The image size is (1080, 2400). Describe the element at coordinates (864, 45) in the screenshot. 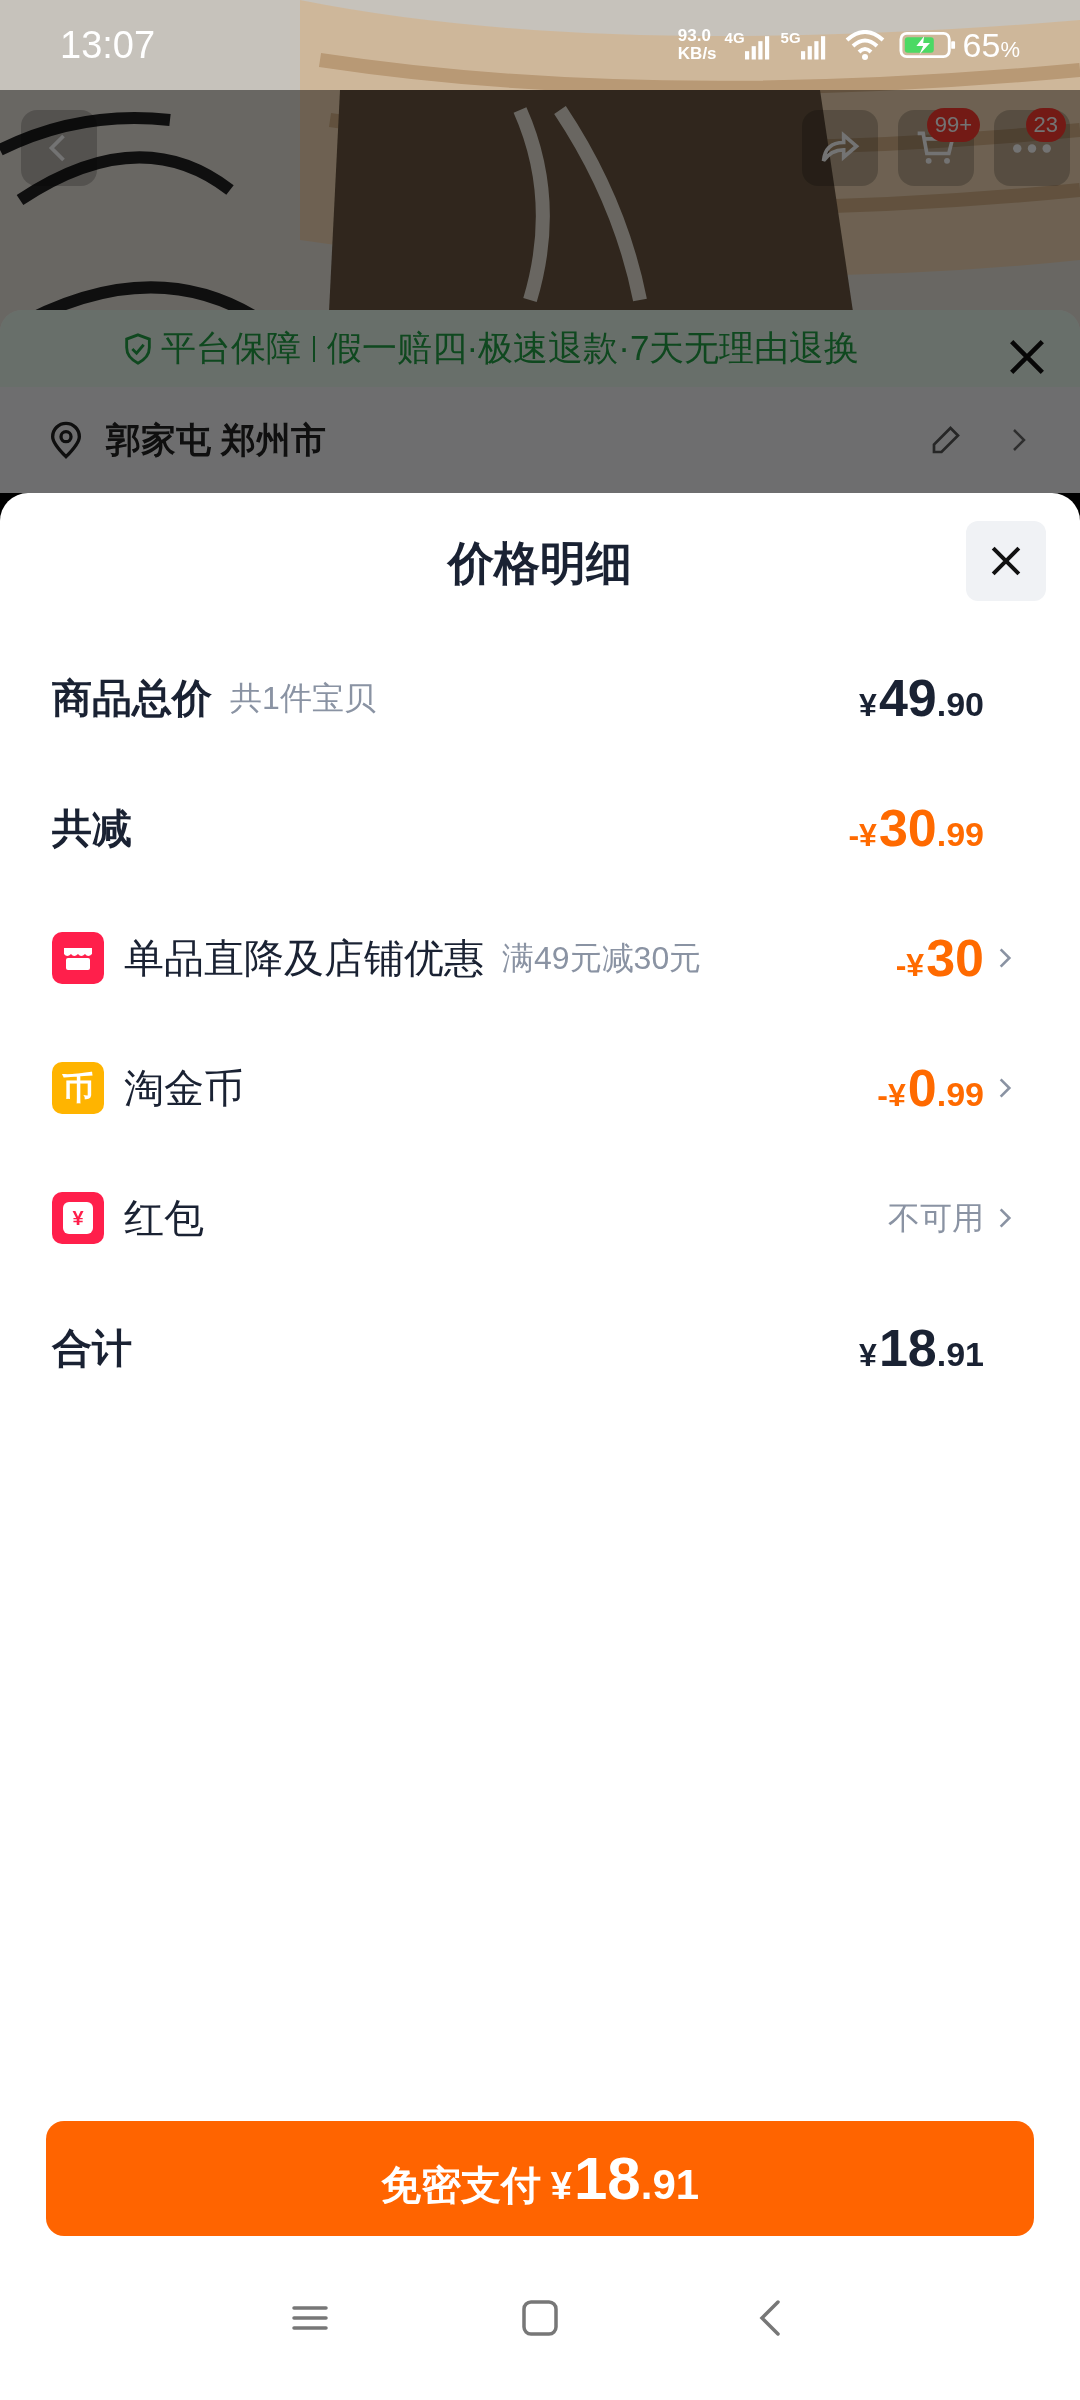

I see `wifi-icon` at that location.